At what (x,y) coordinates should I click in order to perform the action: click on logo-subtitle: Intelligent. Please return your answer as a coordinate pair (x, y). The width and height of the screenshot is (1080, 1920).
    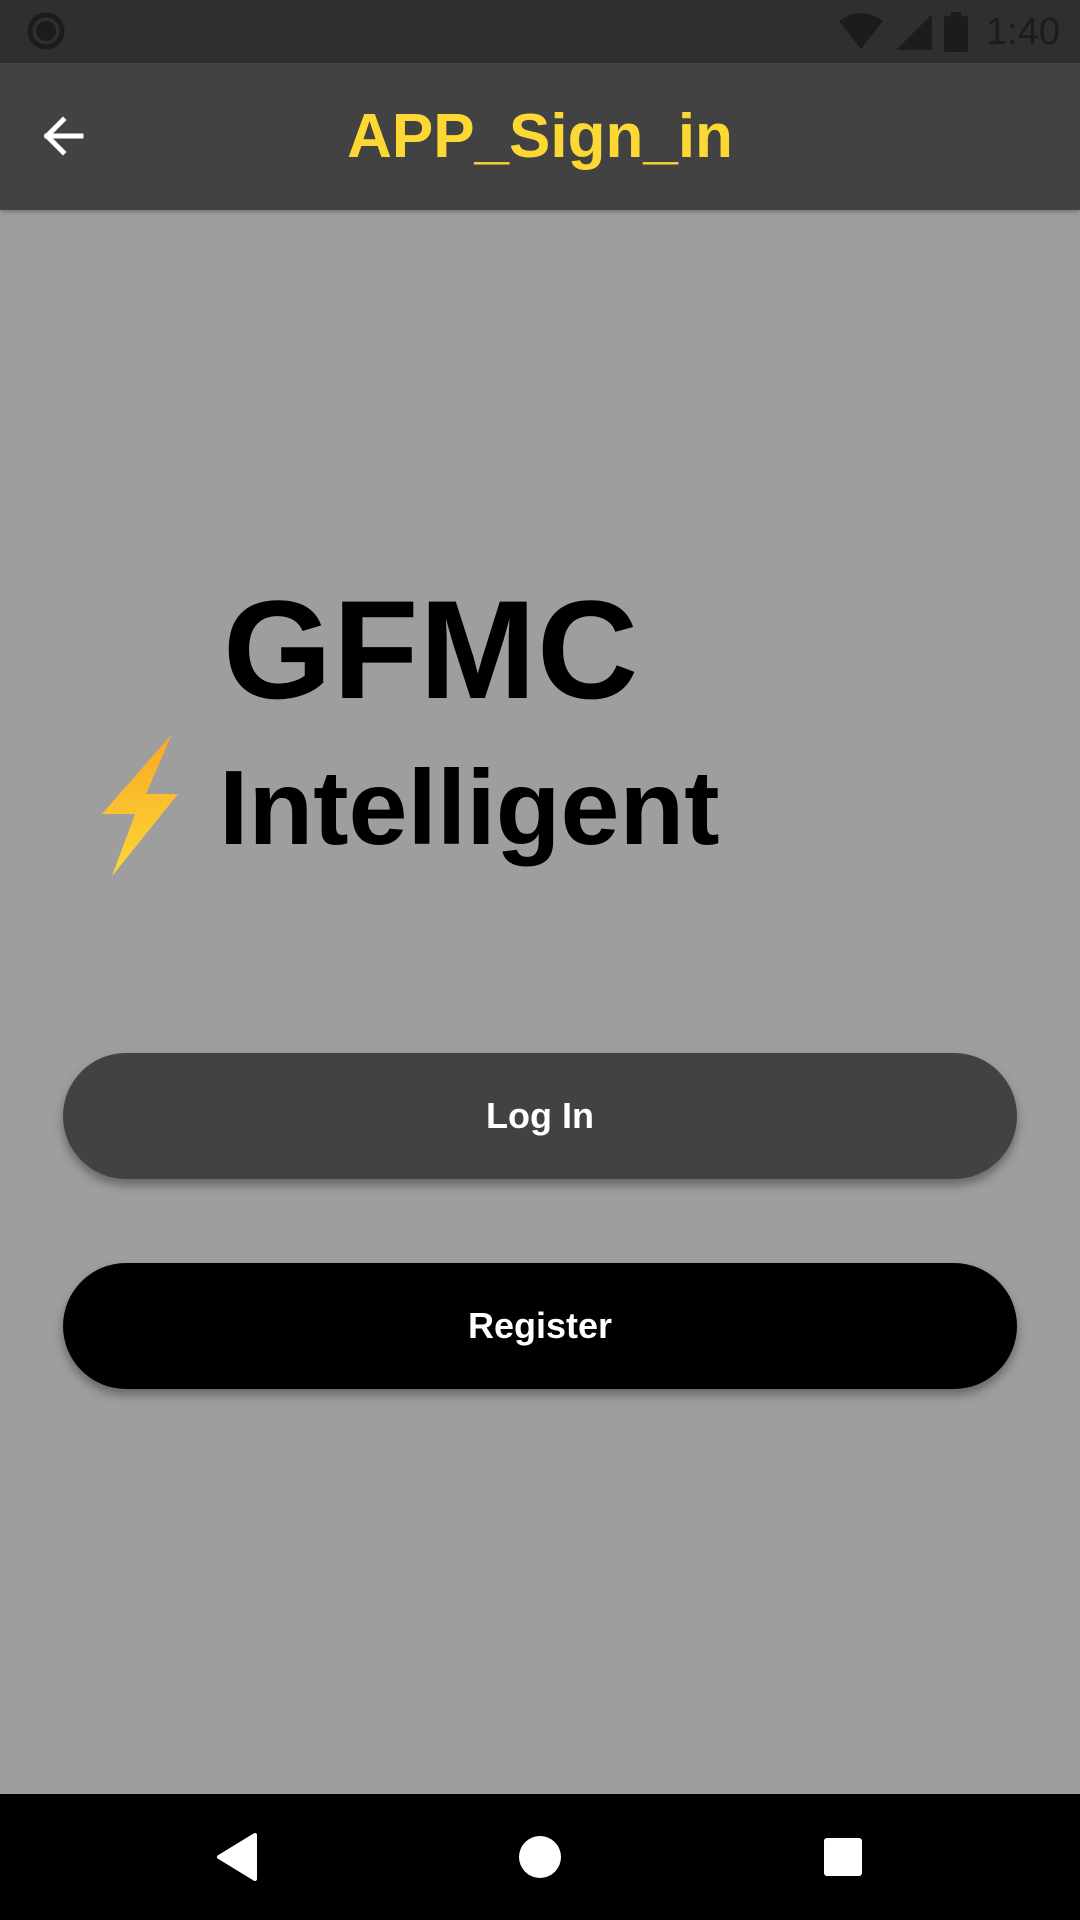
    Looking at the image, I should click on (469, 808).